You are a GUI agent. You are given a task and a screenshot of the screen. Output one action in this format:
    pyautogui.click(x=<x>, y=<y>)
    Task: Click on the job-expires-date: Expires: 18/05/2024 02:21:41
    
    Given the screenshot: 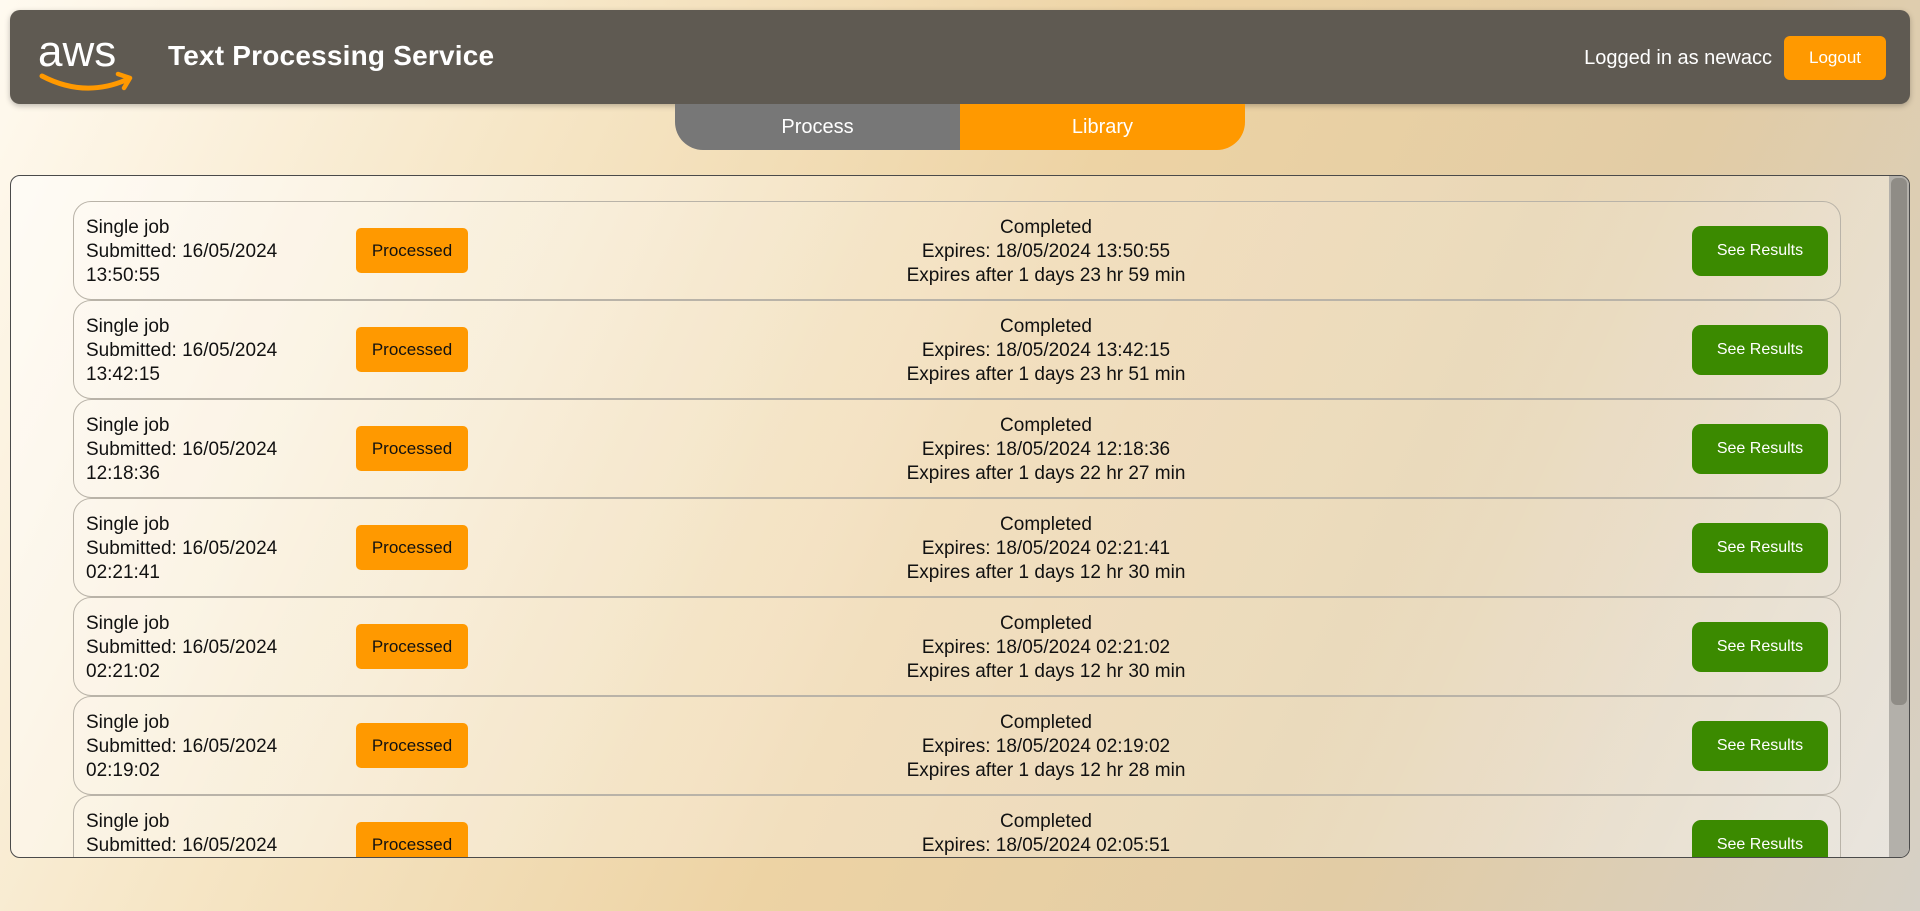 What is the action you would take?
    pyautogui.click(x=1046, y=548)
    